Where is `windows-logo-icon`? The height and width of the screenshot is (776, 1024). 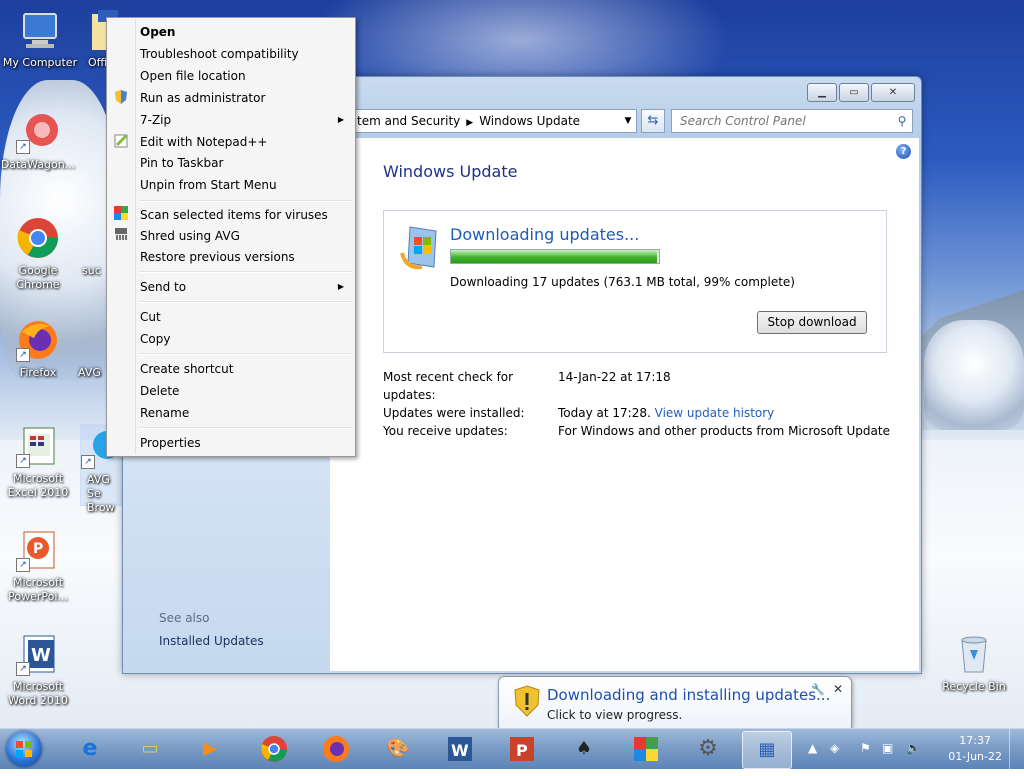 windows-logo-icon is located at coordinates (24, 749).